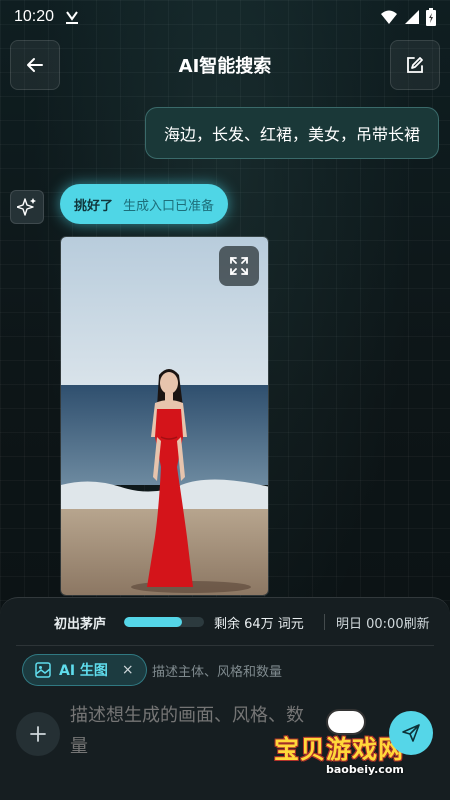  Describe the element at coordinates (389, 17) in the screenshot. I see `wifi-icon` at that location.